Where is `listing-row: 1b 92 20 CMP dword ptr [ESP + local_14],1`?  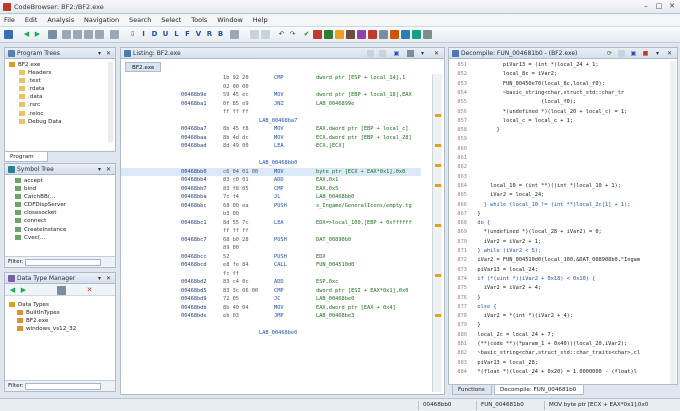
listing-row: 1b 92 20 CMP dword ptr [ESP + local_14],1 is located at coordinates (271, 78).